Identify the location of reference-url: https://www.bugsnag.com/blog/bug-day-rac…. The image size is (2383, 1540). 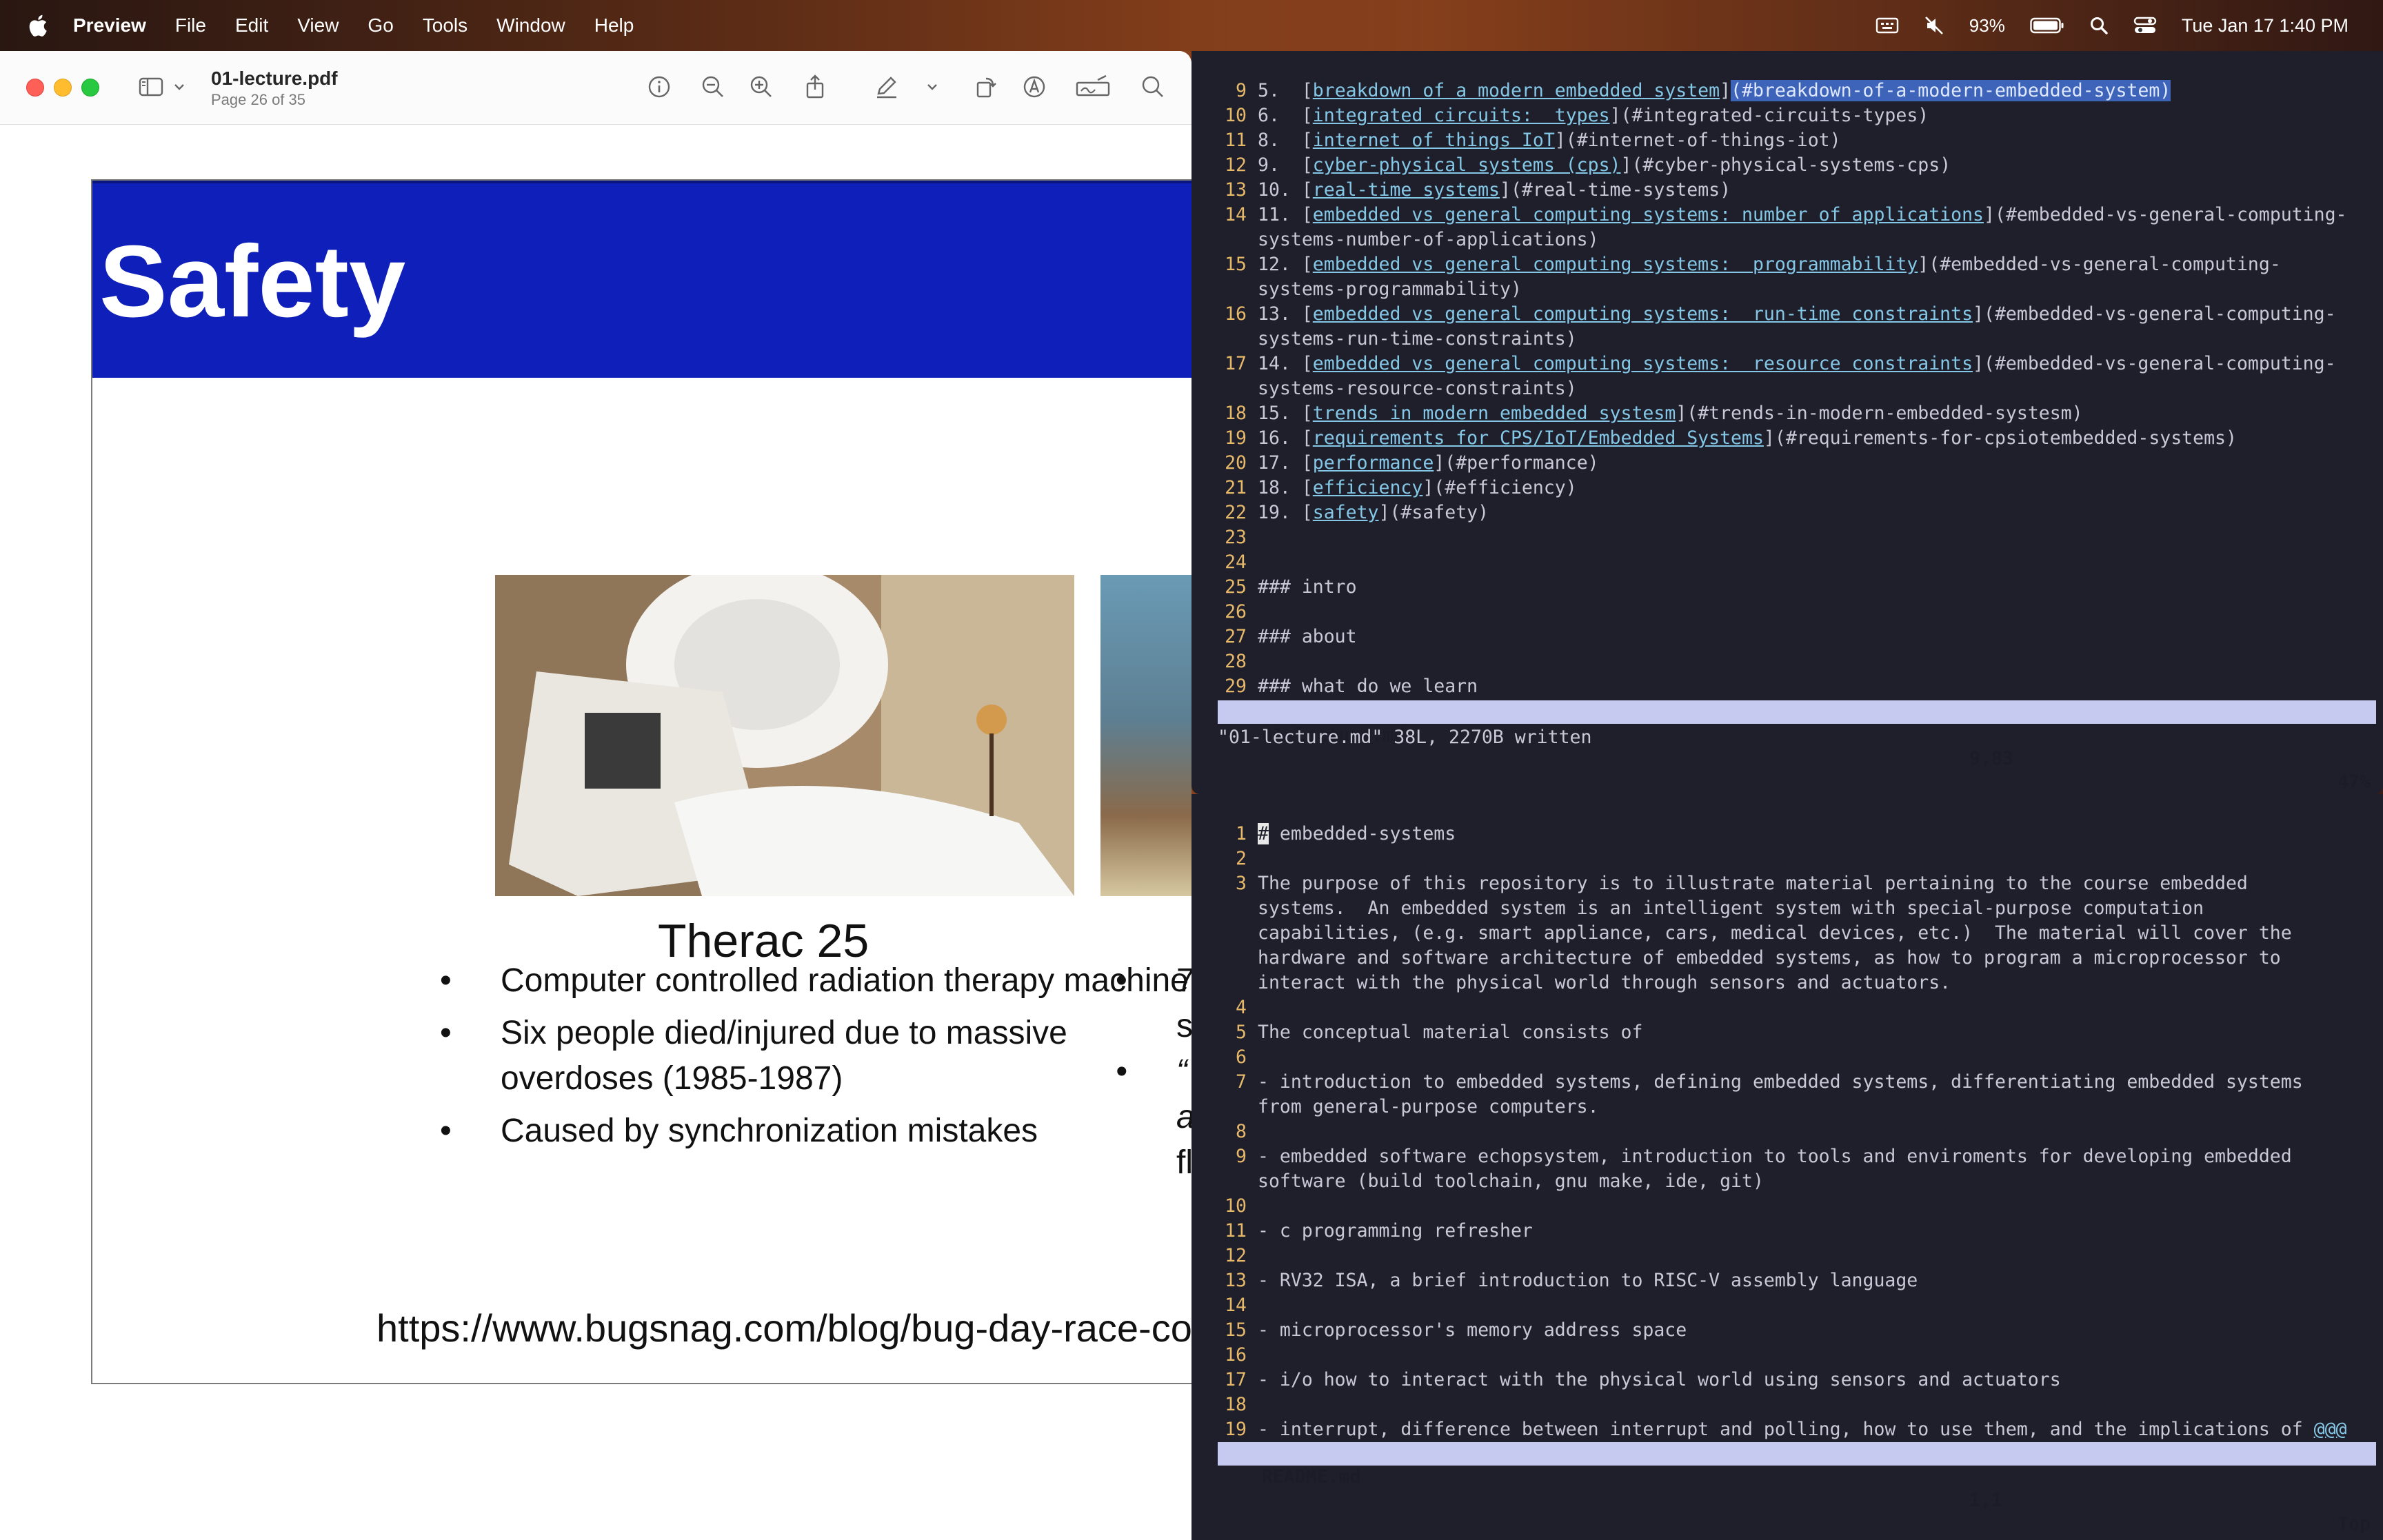
(784, 1328).